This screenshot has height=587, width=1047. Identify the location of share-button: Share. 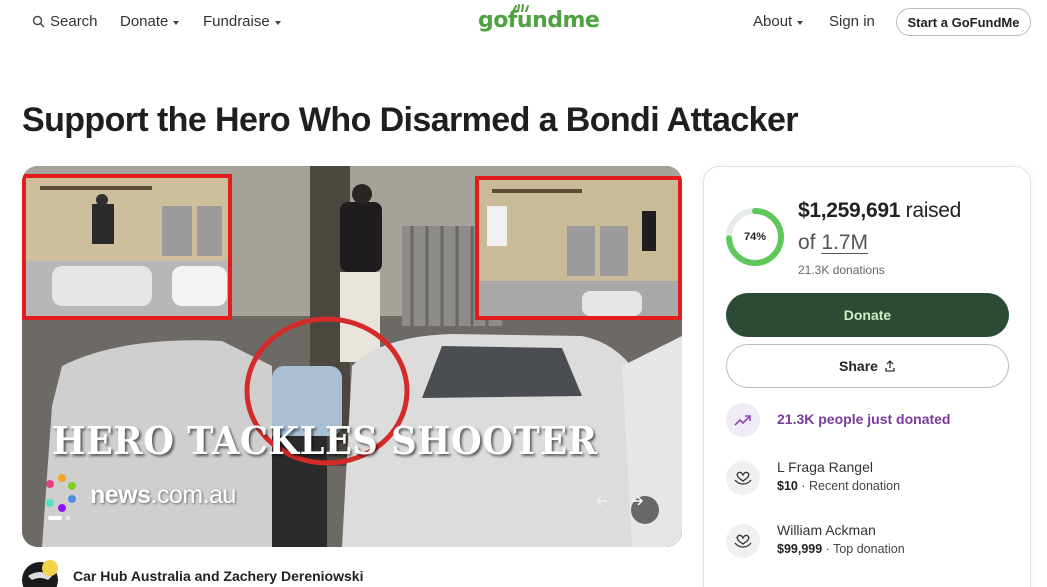
(867, 366).